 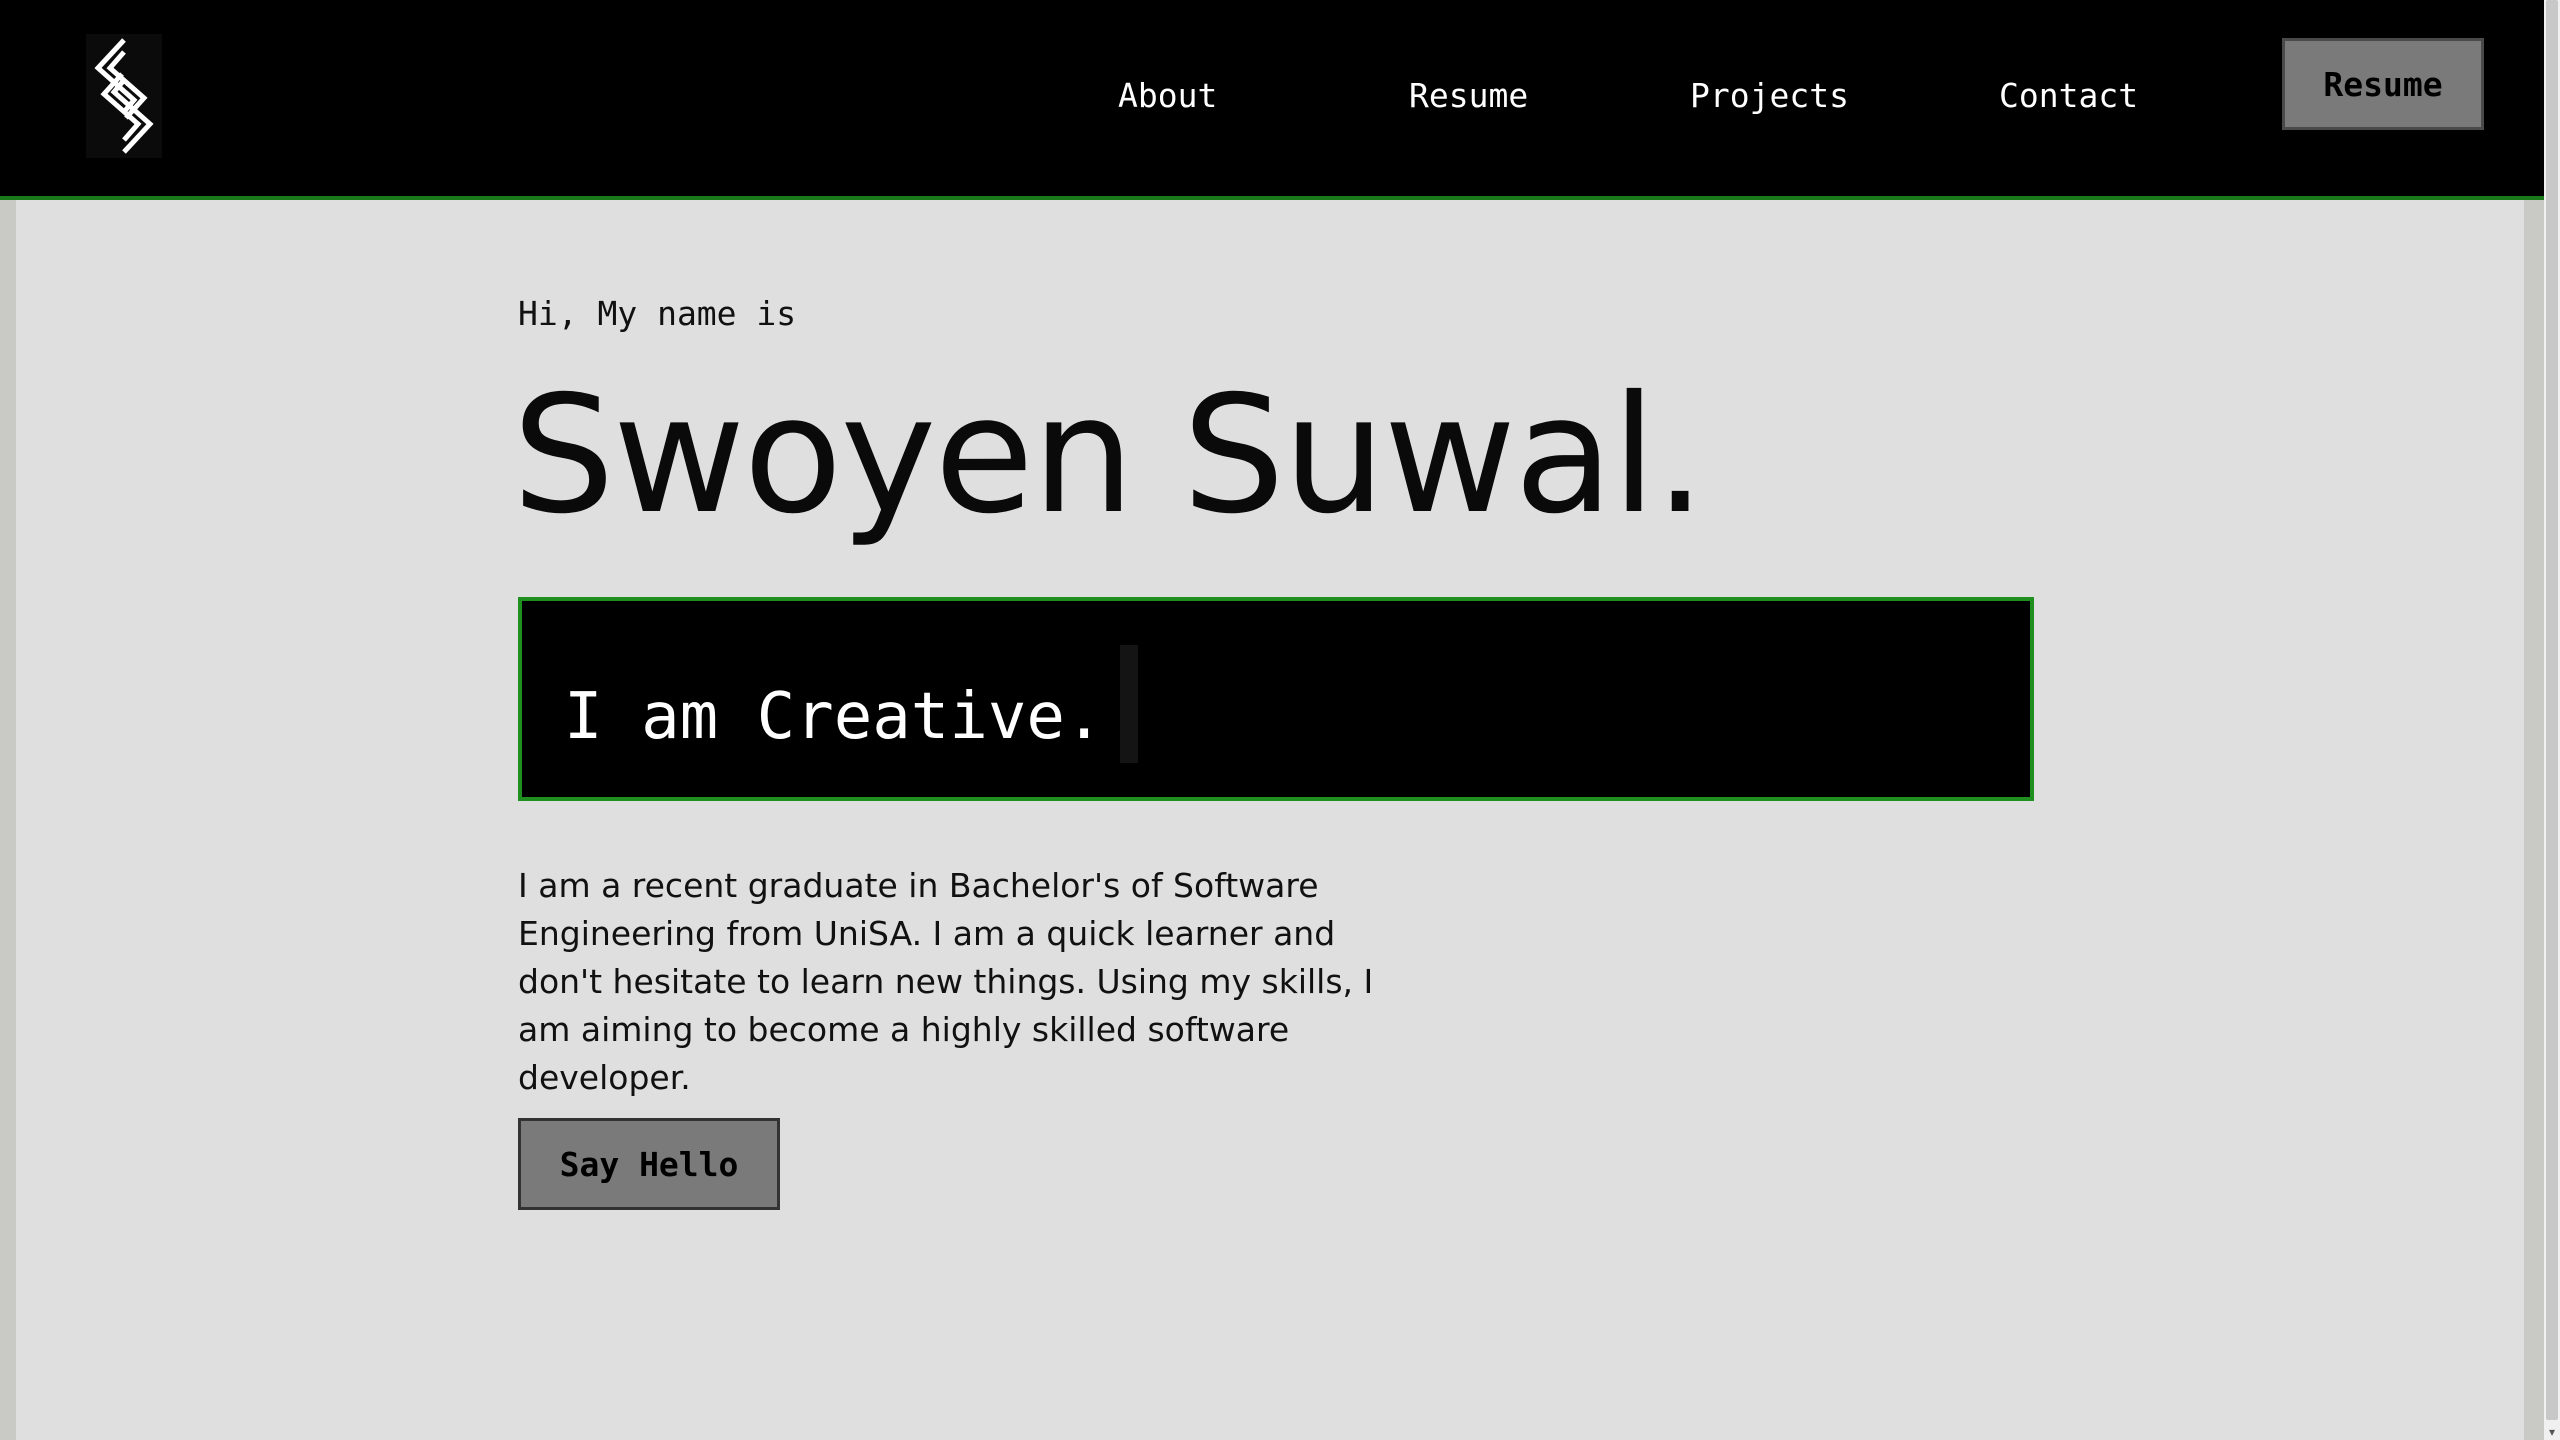 What do you see at coordinates (2068, 96) in the screenshot?
I see `nav-link-contact: Contact` at bounding box center [2068, 96].